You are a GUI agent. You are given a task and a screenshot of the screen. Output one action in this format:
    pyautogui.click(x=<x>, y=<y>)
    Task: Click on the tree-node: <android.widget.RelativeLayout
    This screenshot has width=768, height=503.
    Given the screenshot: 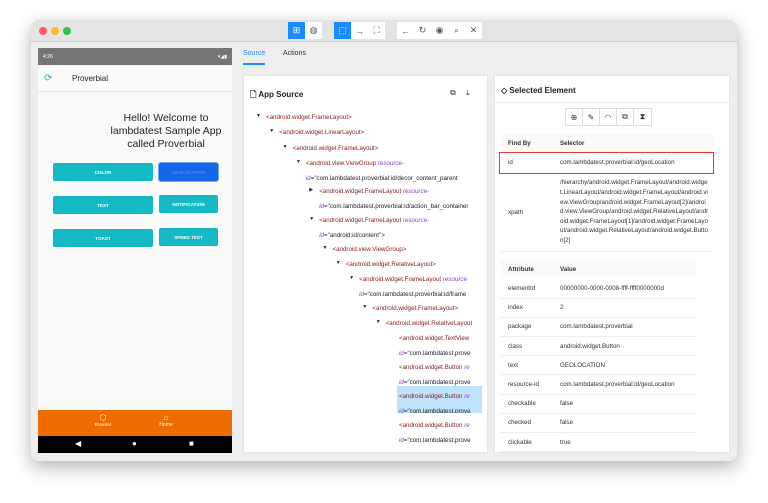 What is the action you would take?
    pyautogui.click(x=435, y=324)
    